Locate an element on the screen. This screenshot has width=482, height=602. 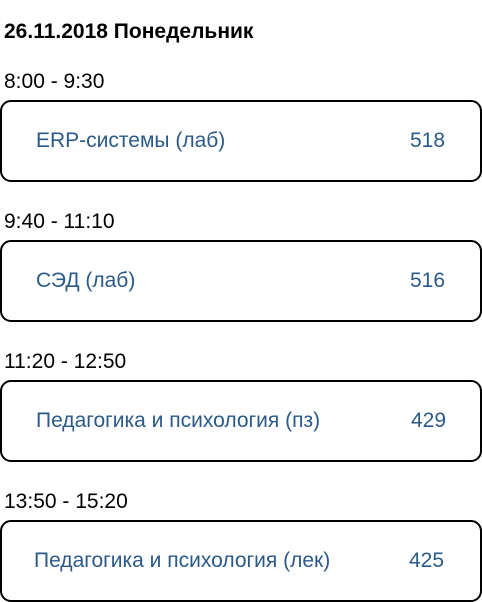
lesson-room: 425 is located at coordinates (427, 560).